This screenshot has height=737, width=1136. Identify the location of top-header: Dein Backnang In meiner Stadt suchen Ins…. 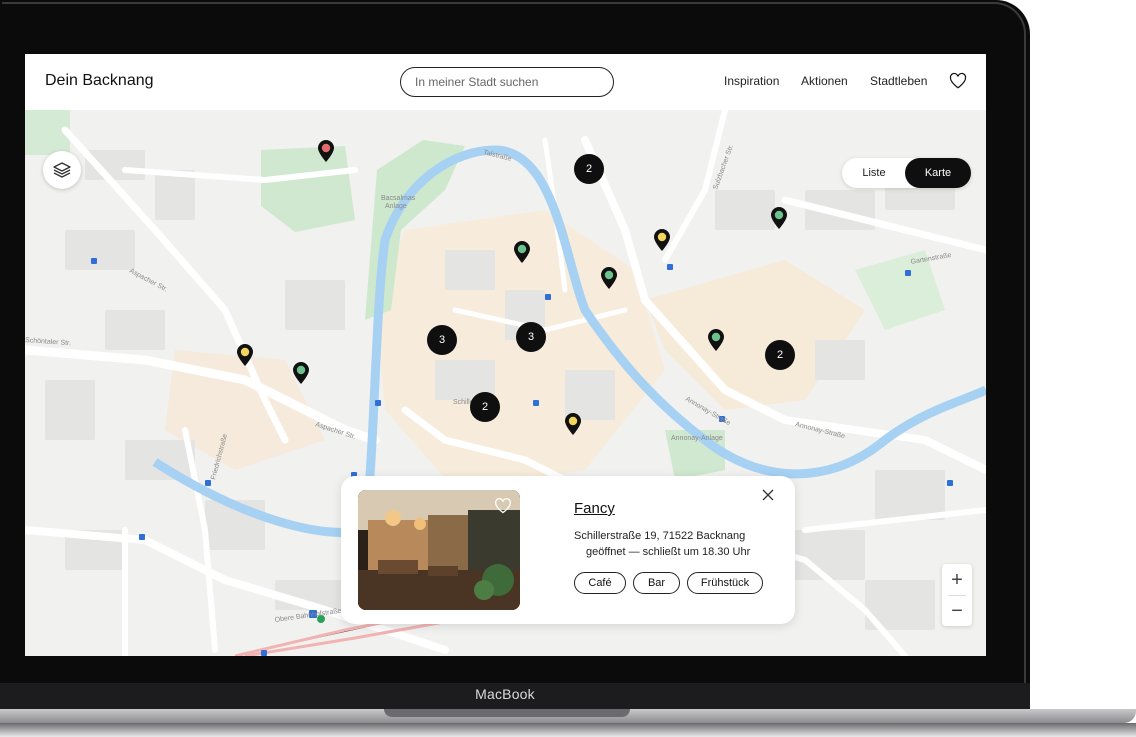
(505, 82).